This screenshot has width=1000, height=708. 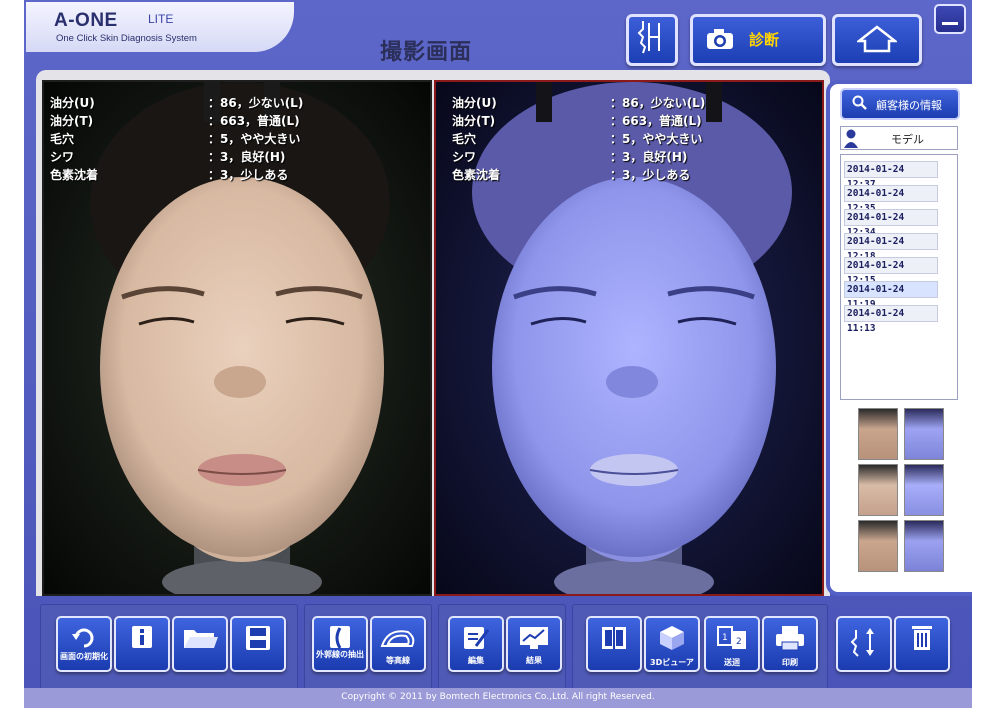 What do you see at coordinates (764, 40) in the screenshot?
I see `diagnose-label: 診断` at bounding box center [764, 40].